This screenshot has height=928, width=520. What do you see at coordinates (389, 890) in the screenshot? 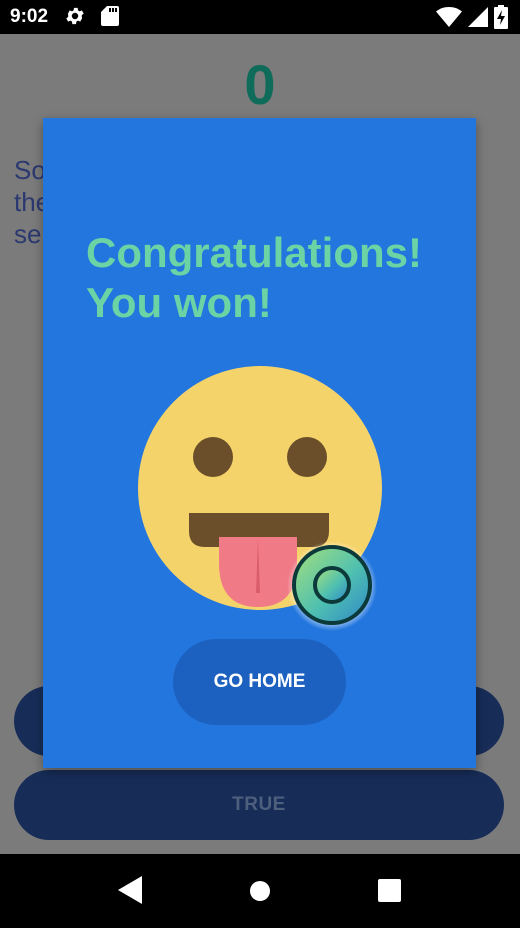
I see `recents-icon` at bounding box center [389, 890].